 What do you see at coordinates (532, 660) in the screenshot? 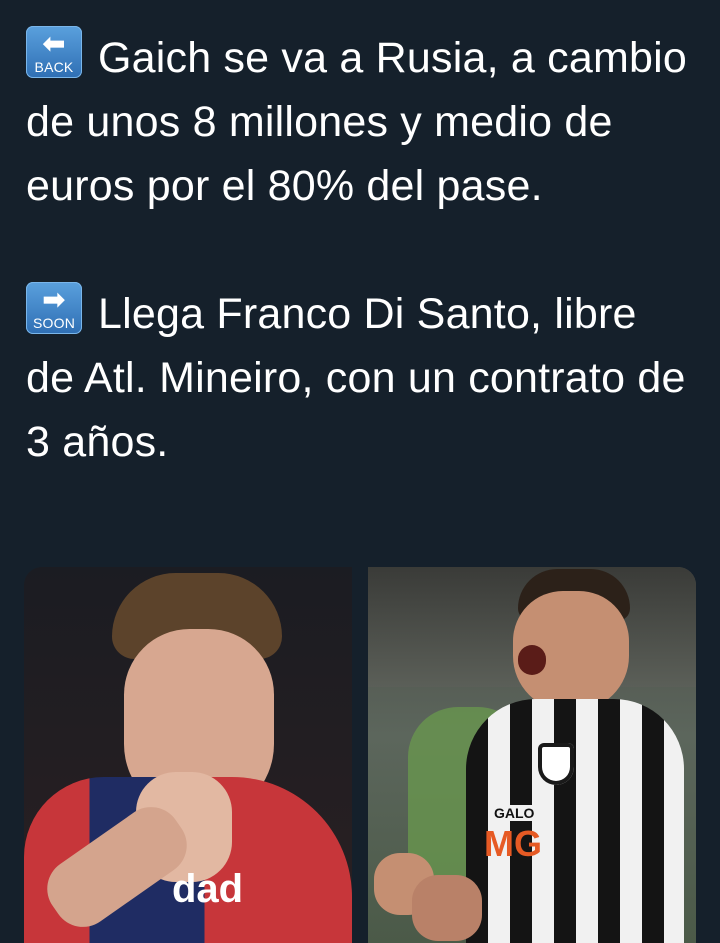
I see `player-mouth` at bounding box center [532, 660].